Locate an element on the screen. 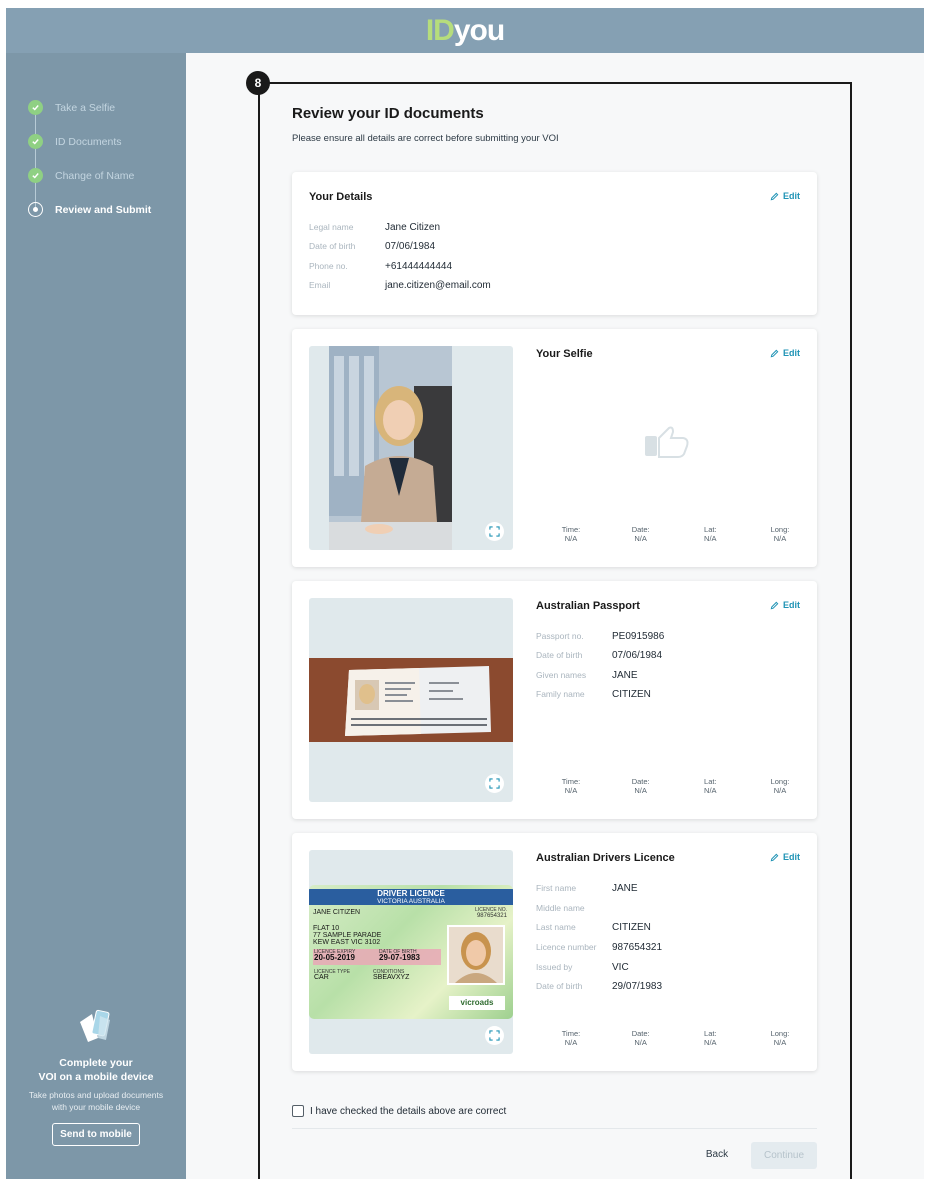 This screenshot has height=1179, width=931. passport-photo is located at coordinates (411, 700).